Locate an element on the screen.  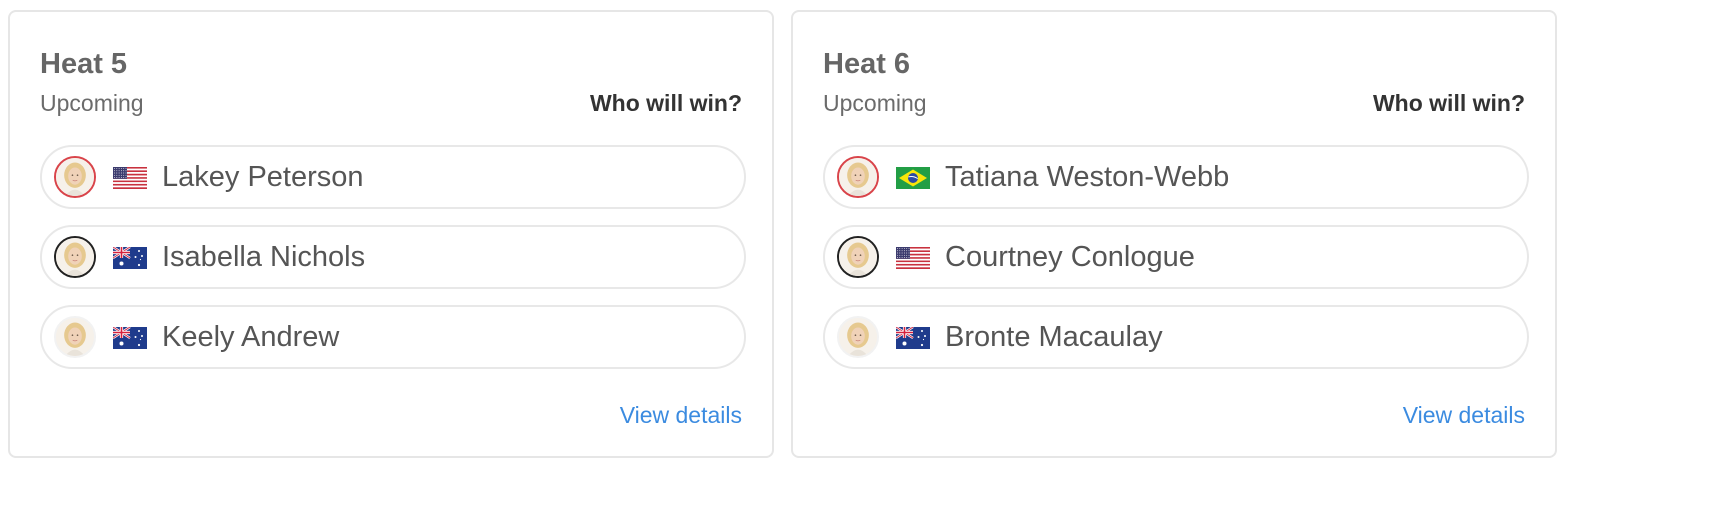
surfer-option: Tatiana Weston-Webb is located at coordinates (1176, 177).